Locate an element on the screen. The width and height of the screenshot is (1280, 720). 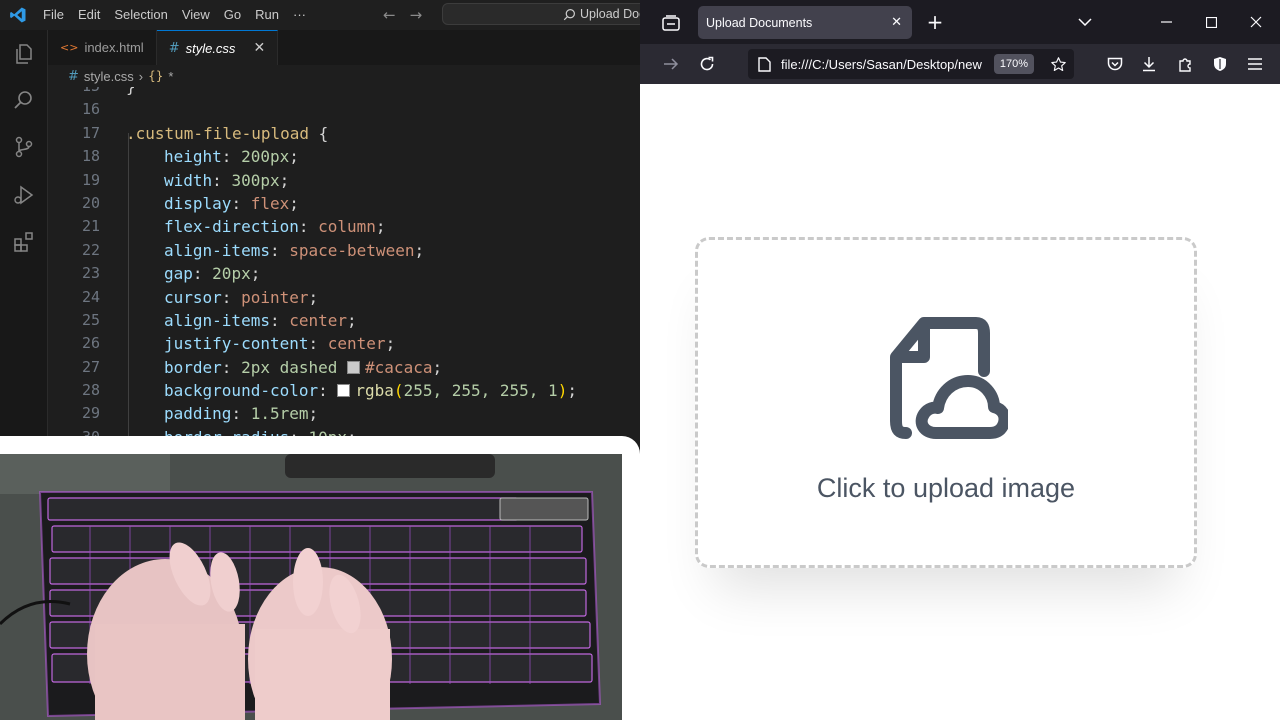
css-value: 20px is located at coordinates (231, 274).